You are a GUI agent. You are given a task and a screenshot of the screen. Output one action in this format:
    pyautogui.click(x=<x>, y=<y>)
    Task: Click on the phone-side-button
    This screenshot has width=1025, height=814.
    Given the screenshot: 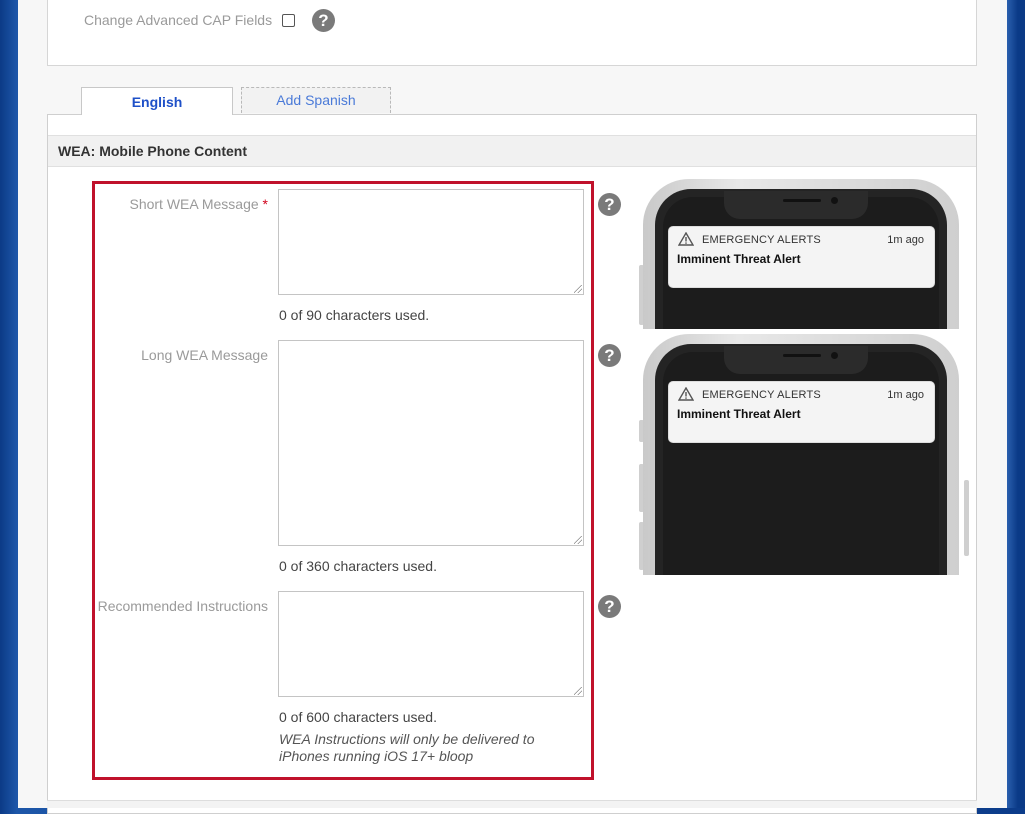 What is the action you would take?
    pyautogui.click(x=966, y=518)
    